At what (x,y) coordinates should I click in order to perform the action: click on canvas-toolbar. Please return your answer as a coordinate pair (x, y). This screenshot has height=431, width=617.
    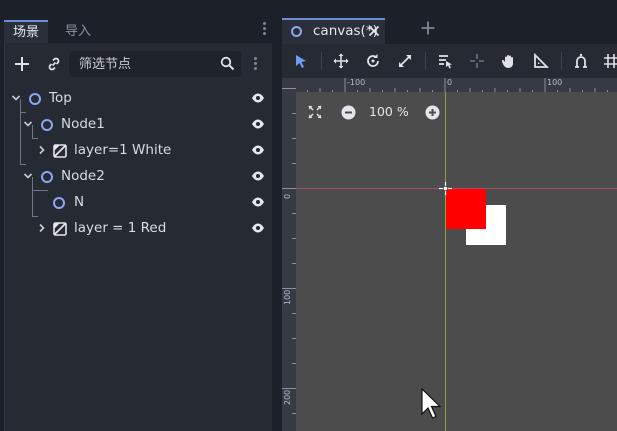
    Looking at the image, I should click on (449, 61).